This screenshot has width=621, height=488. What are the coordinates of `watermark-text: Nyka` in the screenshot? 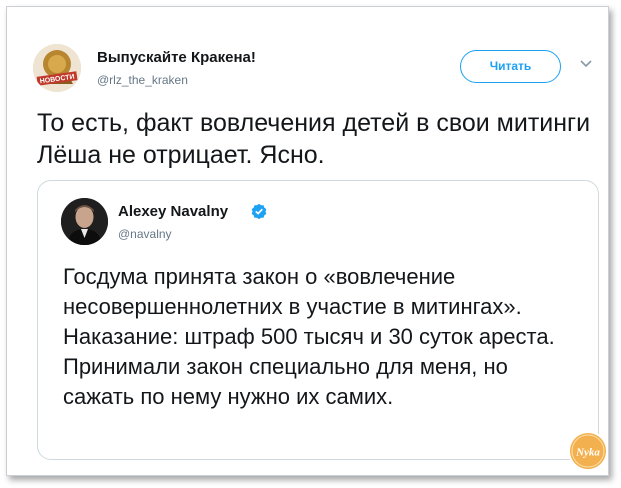 It's located at (587, 453).